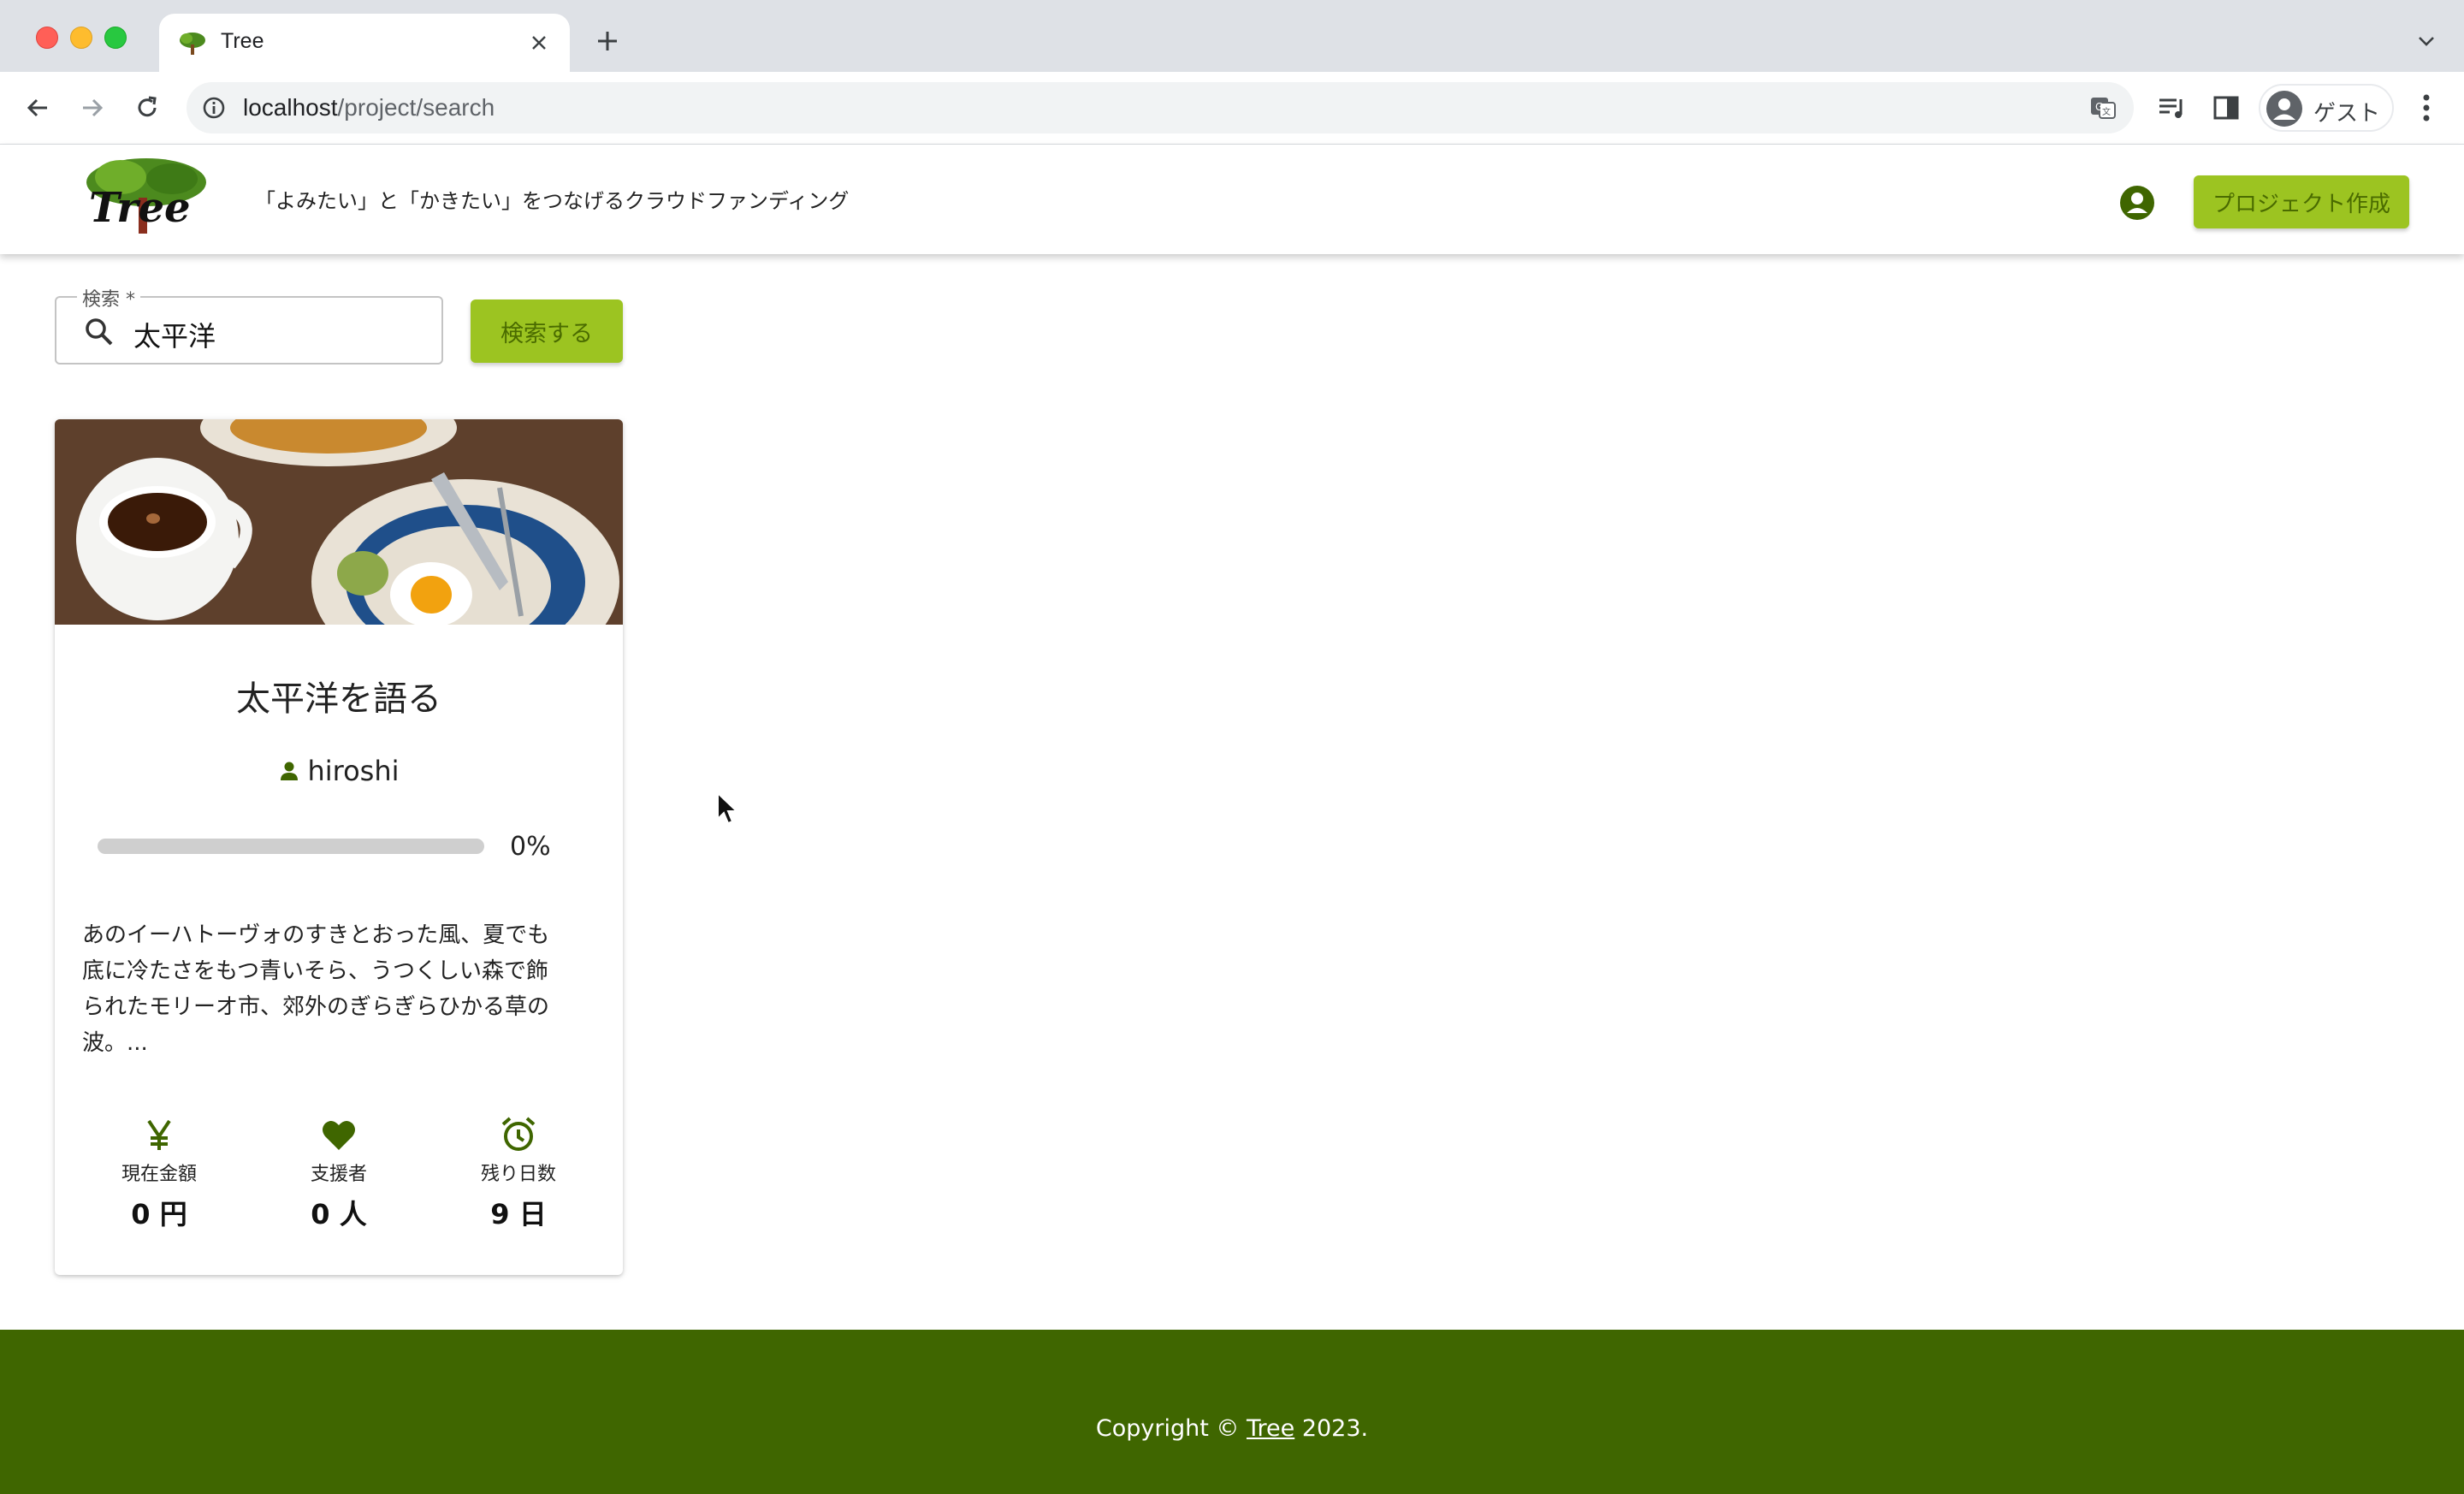 This screenshot has height=1494, width=2464. I want to click on plus-icon, so click(607, 41).